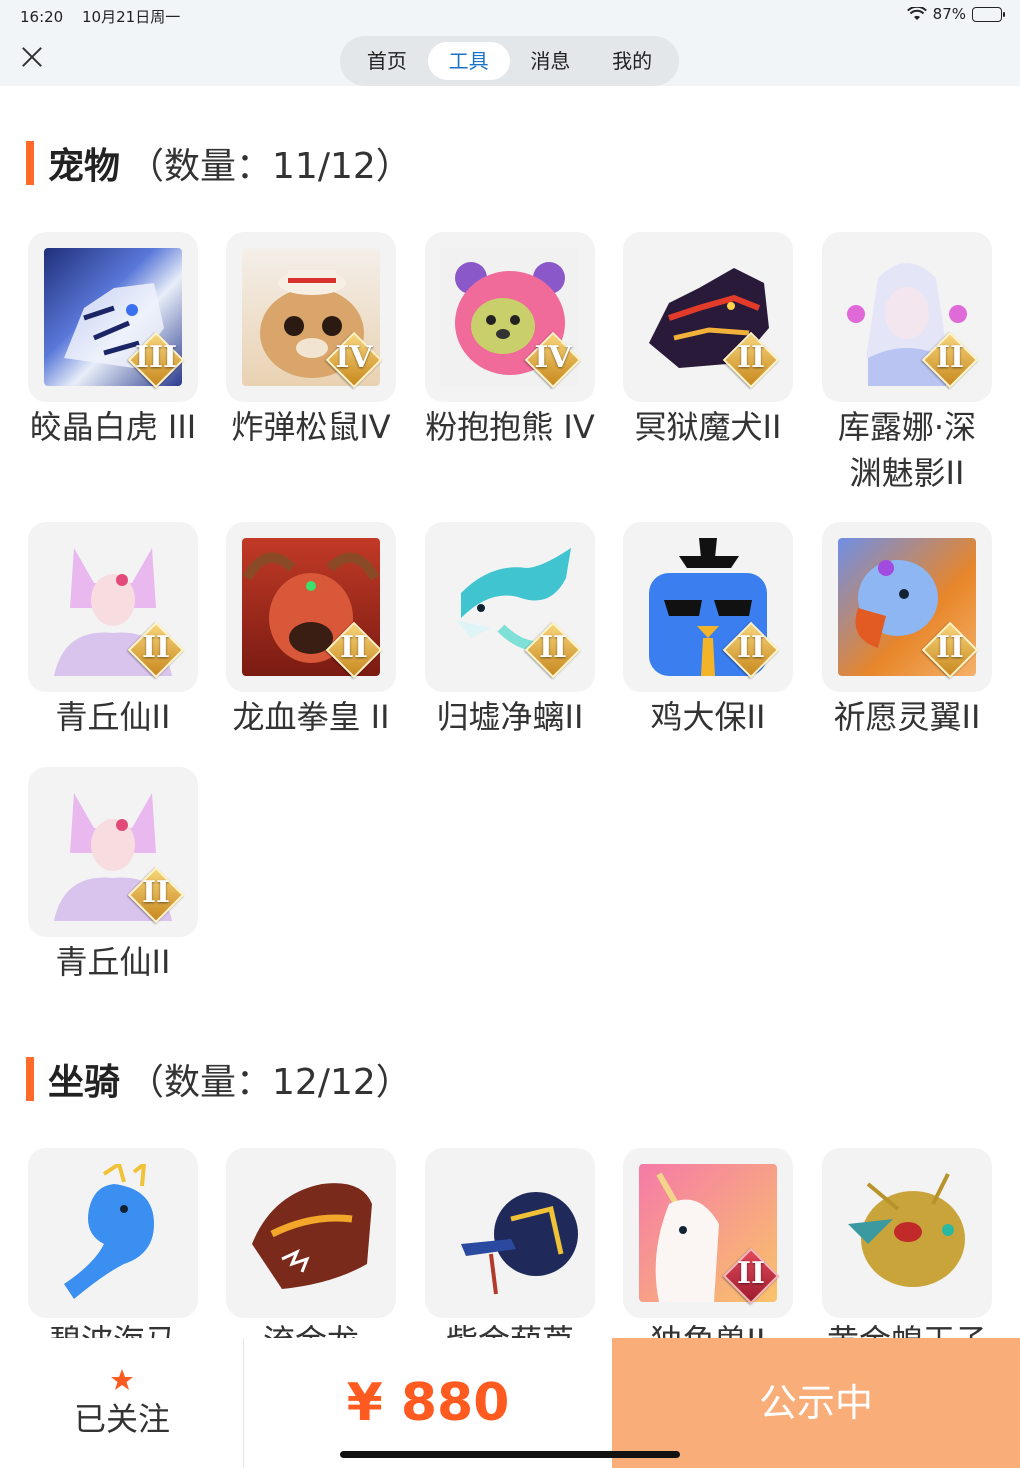 Image resolution: width=1020 pixels, height=1468 pixels. I want to click on home-indicator, so click(510, 1454).